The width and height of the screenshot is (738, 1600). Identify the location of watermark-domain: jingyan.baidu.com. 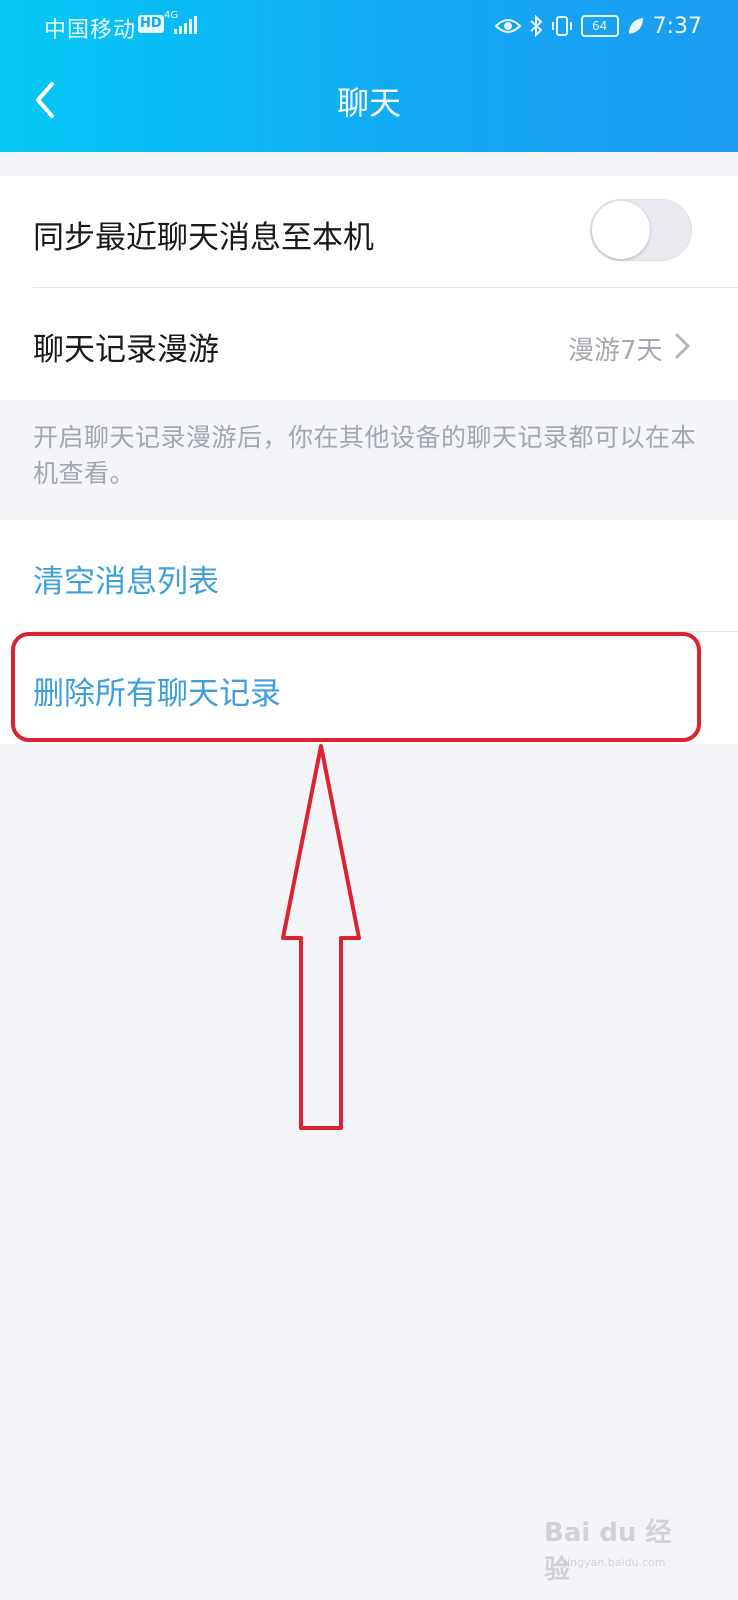
(615, 1562).